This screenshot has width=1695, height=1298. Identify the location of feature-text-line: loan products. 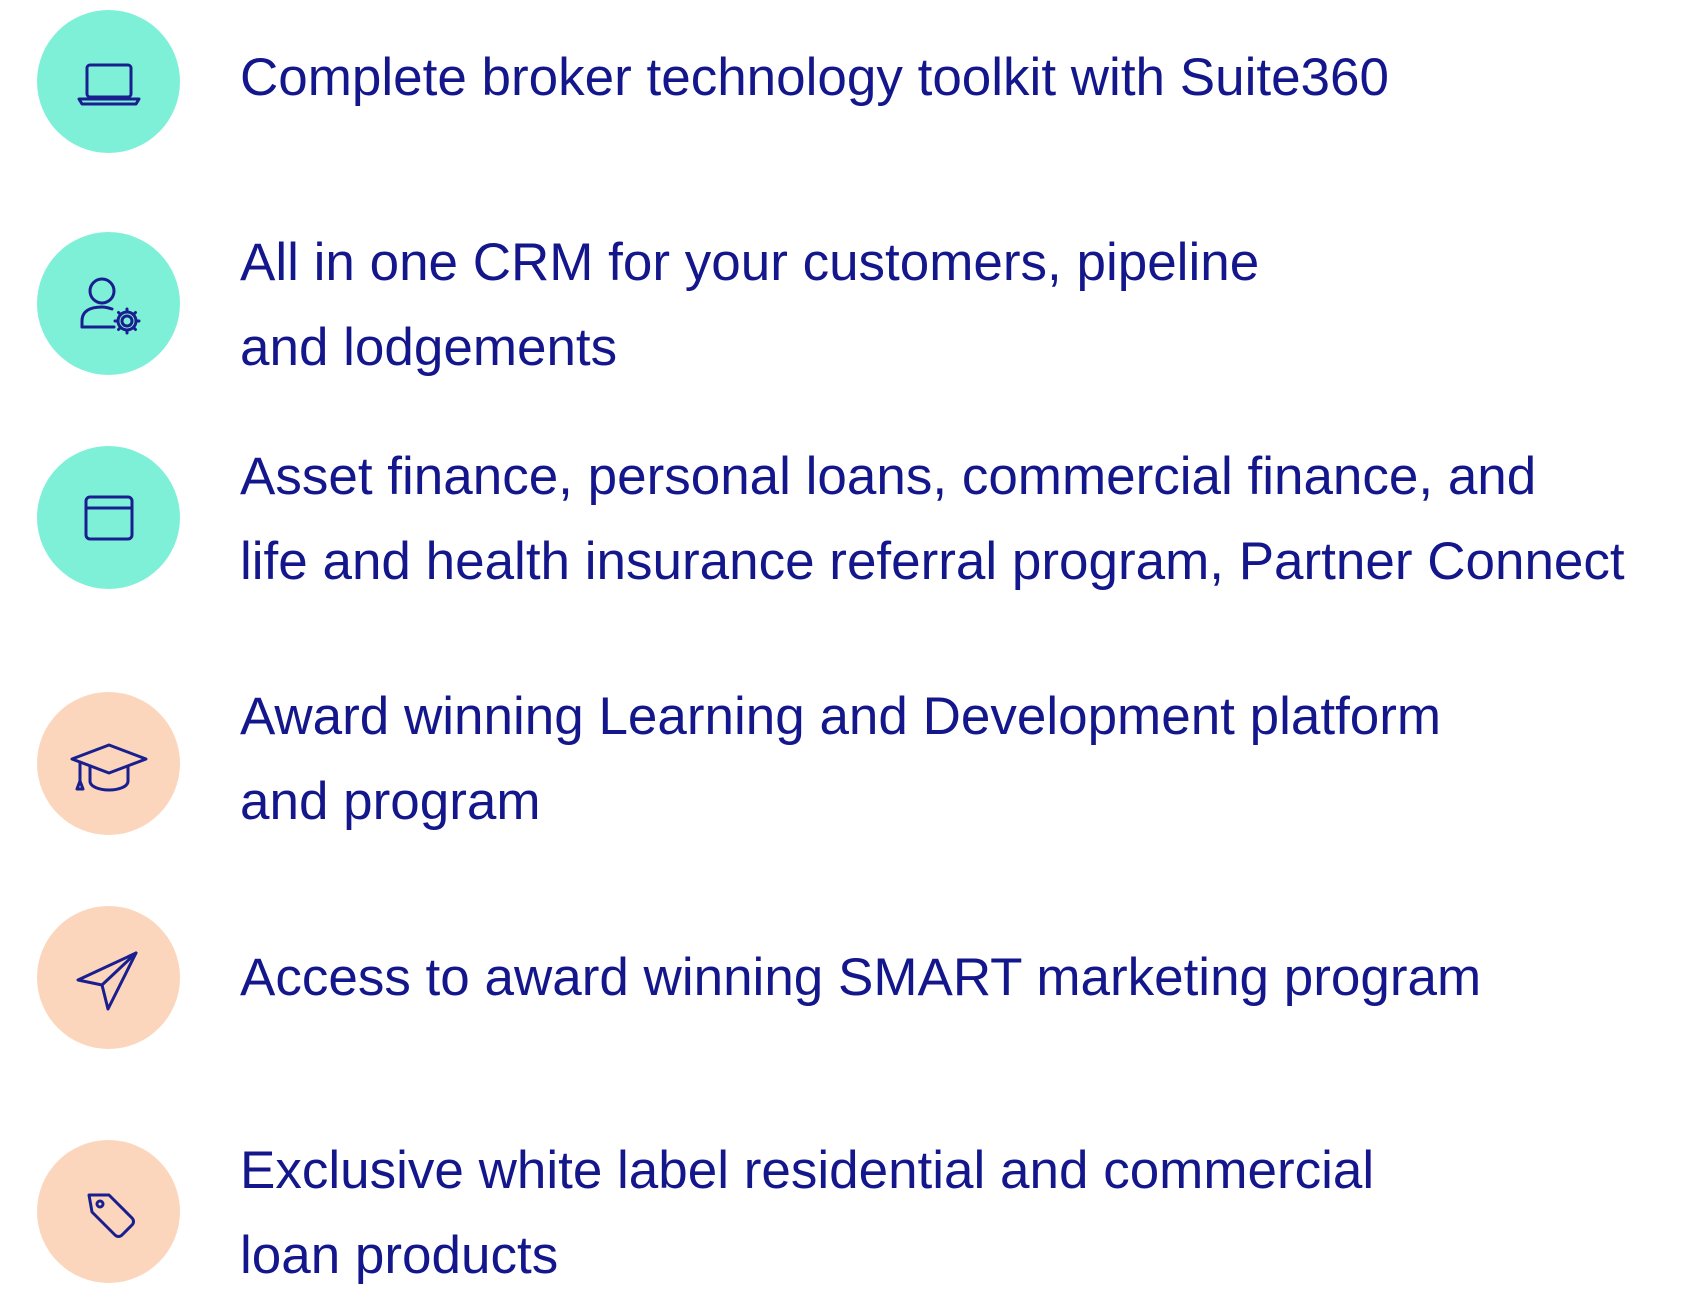
(399, 1255).